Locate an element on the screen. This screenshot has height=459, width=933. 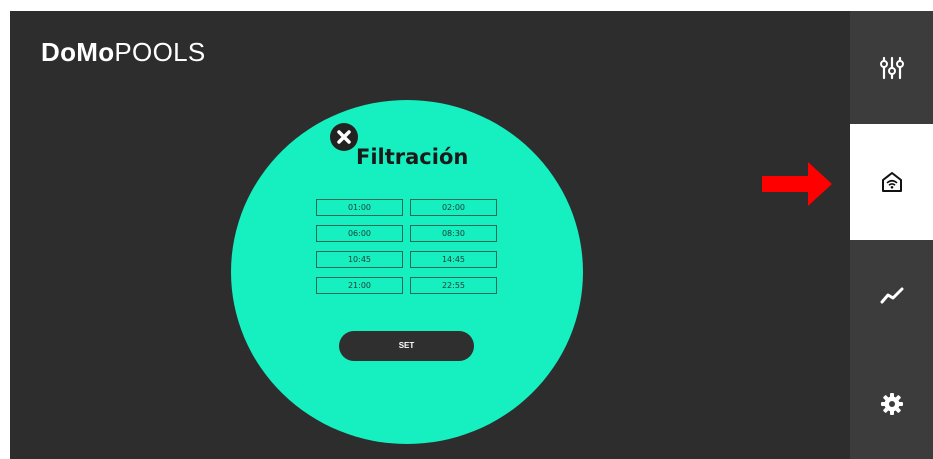
logo-bold-text: DoMo is located at coordinates (78, 52).